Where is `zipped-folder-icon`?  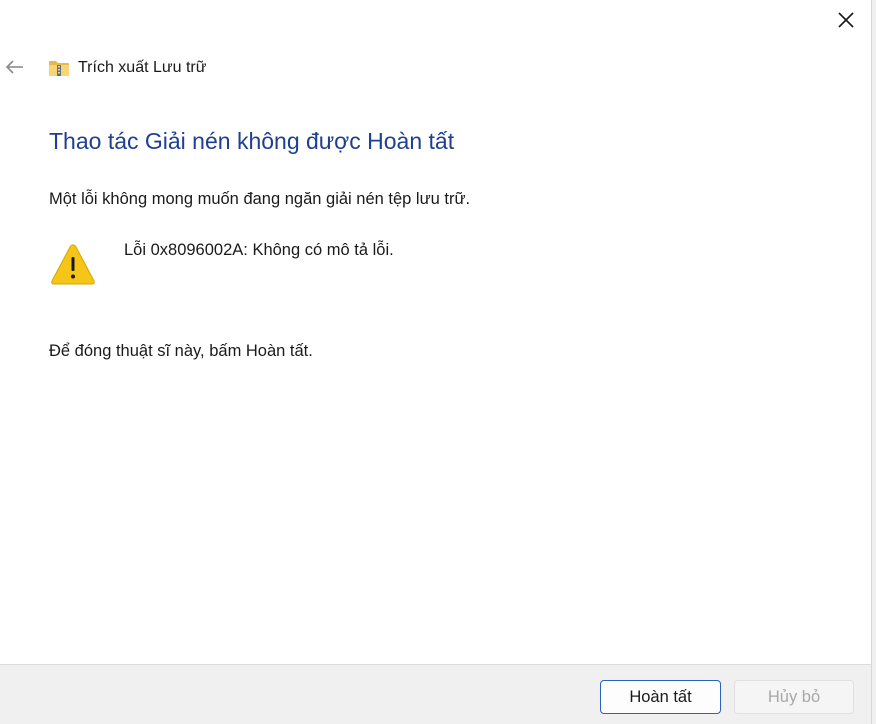 zipped-folder-icon is located at coordinates (59, 68).